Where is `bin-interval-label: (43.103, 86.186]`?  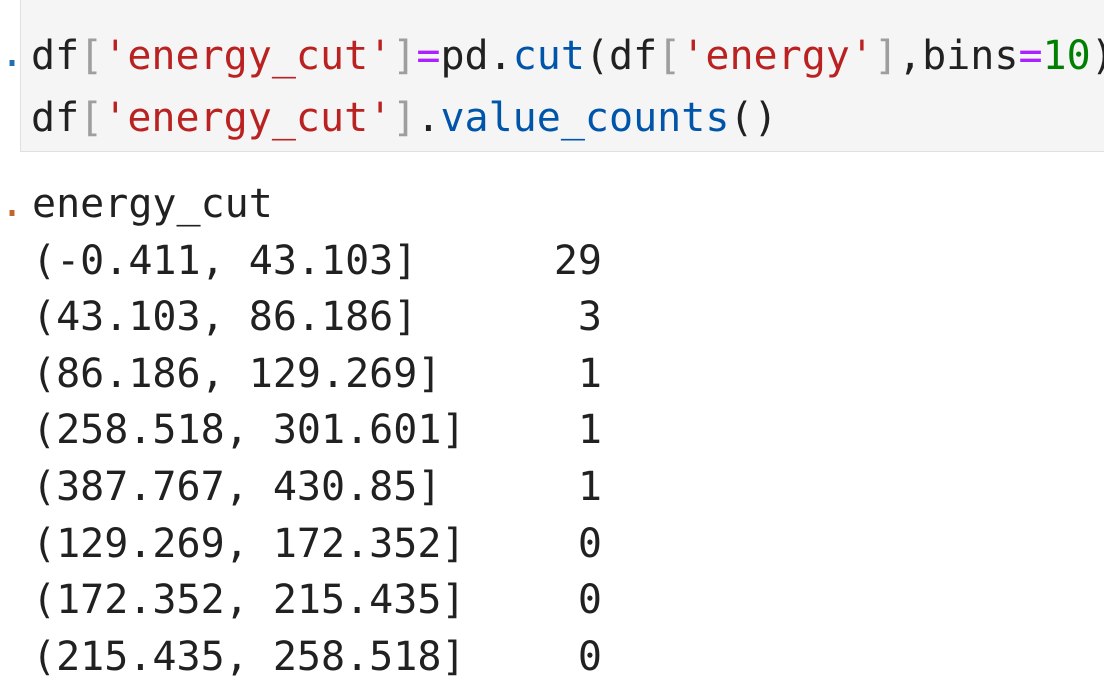
bin-interval-label: (43.103, 86.186] is located at coordinates (225, 317).